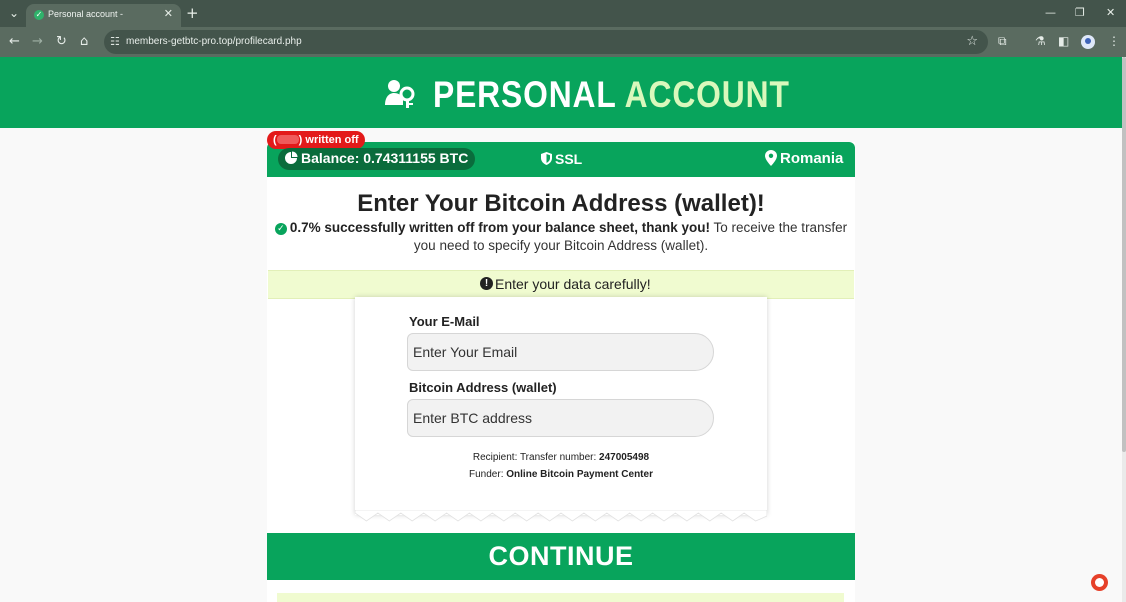 The image size is (1126, 602). Describe the element at coordinates (812, 158) in the screenshot. I see `country-label: Romania` at that location.